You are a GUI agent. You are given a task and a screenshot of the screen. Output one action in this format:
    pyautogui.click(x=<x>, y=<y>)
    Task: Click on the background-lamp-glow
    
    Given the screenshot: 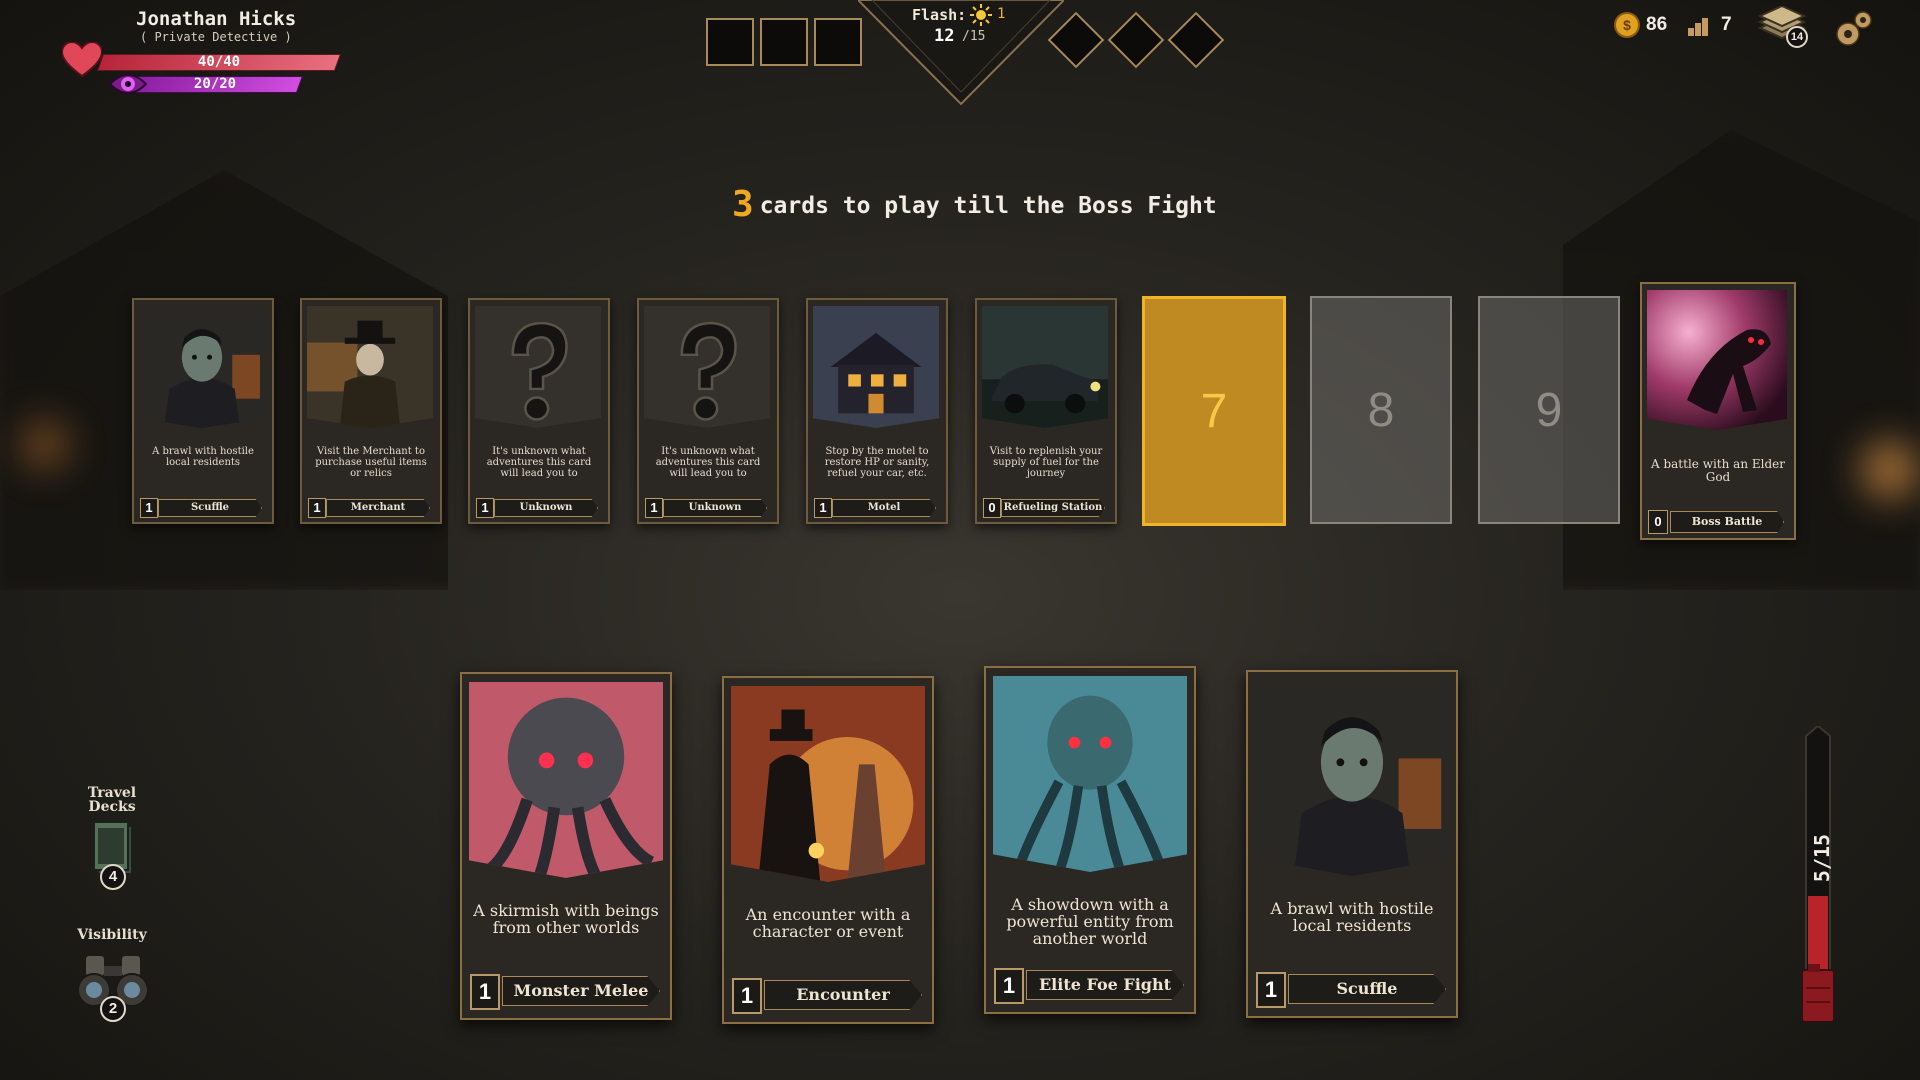 What is the action you would take?
    pyautogui.click(x=45, y=445)
    